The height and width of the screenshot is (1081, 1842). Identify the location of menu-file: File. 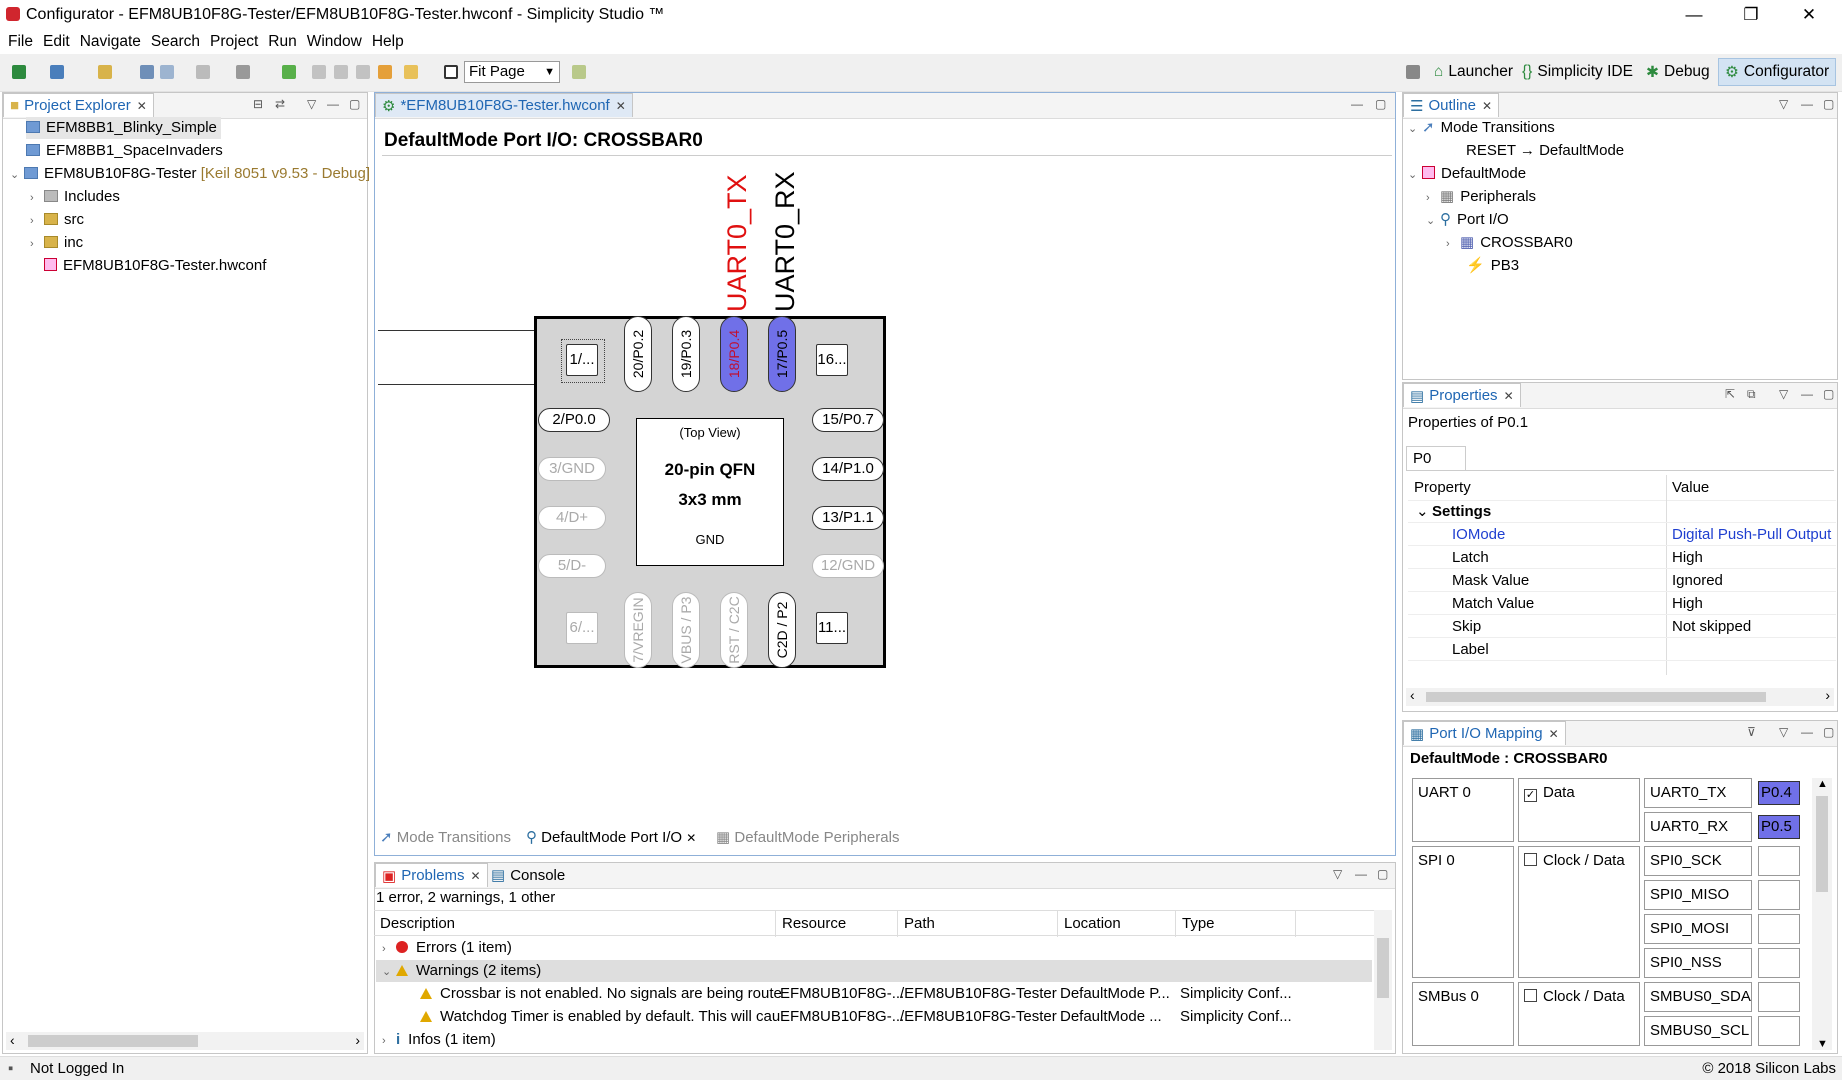
(20, 42).